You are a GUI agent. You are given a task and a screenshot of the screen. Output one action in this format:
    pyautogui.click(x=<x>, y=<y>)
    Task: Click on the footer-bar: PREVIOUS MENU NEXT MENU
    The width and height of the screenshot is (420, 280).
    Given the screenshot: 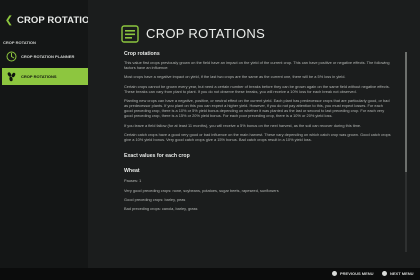 What is the action you would take?
    pyautogui.click(x=210, y=274)
    